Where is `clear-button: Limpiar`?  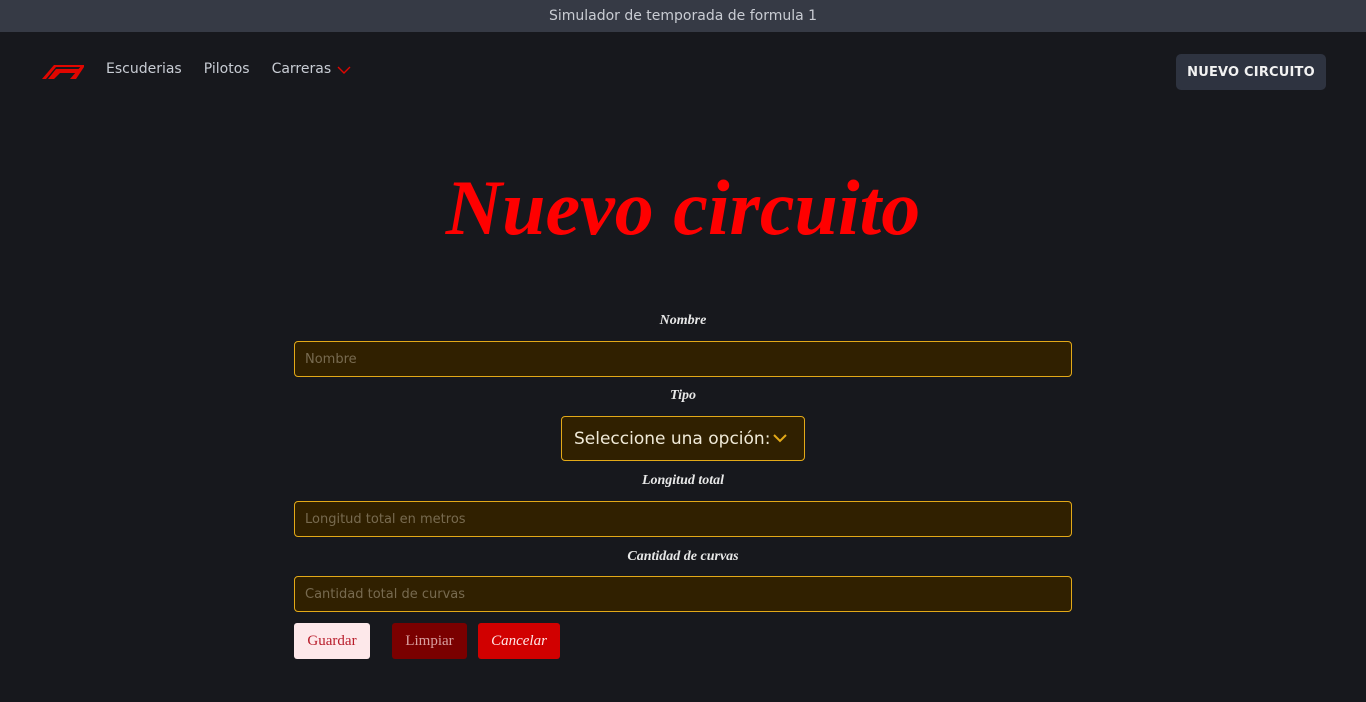
clear-button: Limpiar is located at coordinates (429, 641).